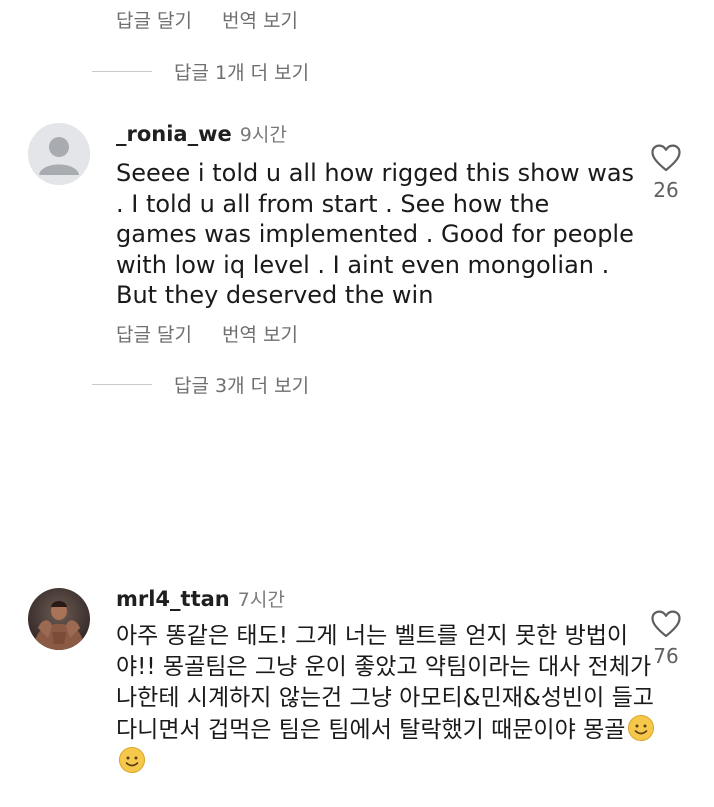 Image resolution: width=714 pixels, height=807 pixels. I want to click on comment-actions: 답글 달기 번역 보기, so click(207, 333).